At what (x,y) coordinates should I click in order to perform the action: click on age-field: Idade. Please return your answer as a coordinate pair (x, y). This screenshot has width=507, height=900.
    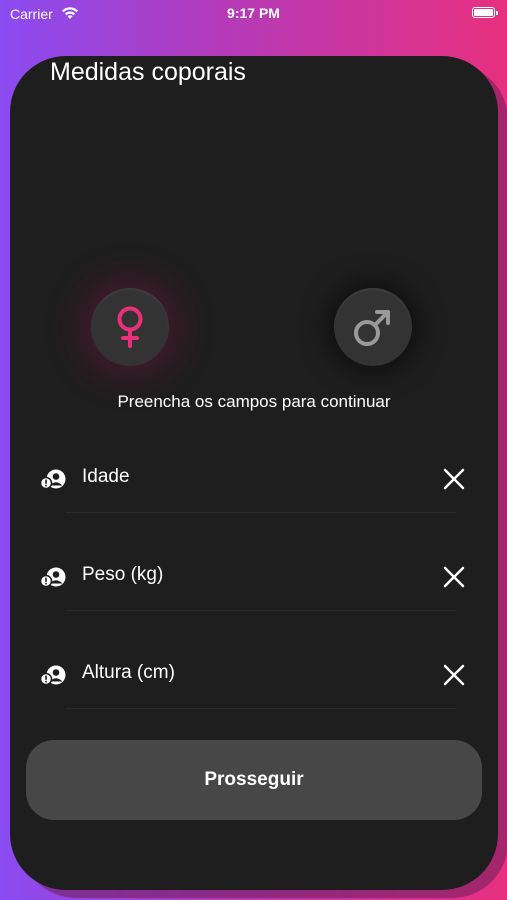
    Looking at the image, I should click on (256, 484).